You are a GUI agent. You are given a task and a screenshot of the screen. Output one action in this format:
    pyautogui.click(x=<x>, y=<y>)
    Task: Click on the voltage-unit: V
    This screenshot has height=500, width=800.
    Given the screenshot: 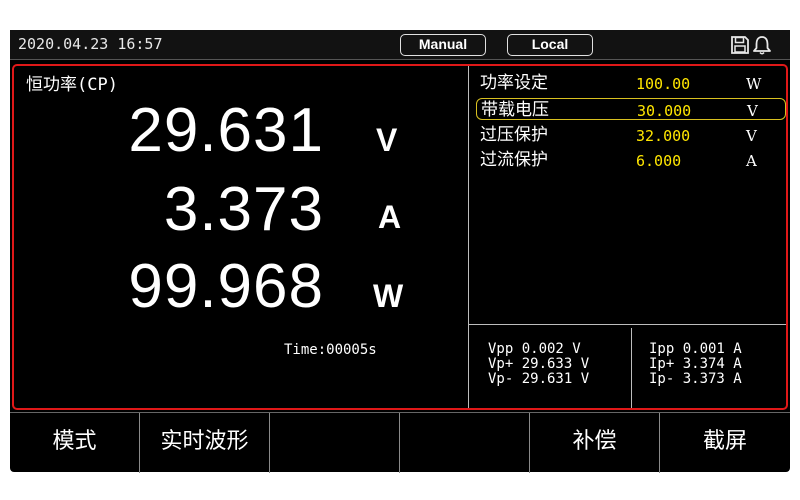 What is the action you would take?
    pyautogui.click(x=387, y=140)
    